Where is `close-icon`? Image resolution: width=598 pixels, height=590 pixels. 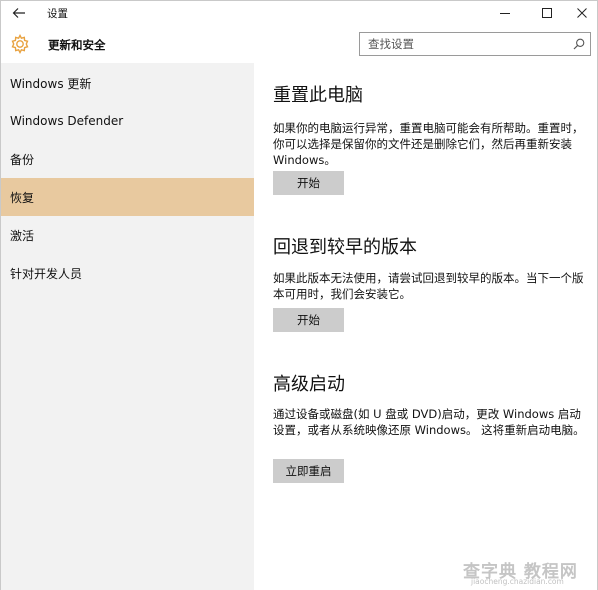
close-icon is located at coordinates (582, 13).